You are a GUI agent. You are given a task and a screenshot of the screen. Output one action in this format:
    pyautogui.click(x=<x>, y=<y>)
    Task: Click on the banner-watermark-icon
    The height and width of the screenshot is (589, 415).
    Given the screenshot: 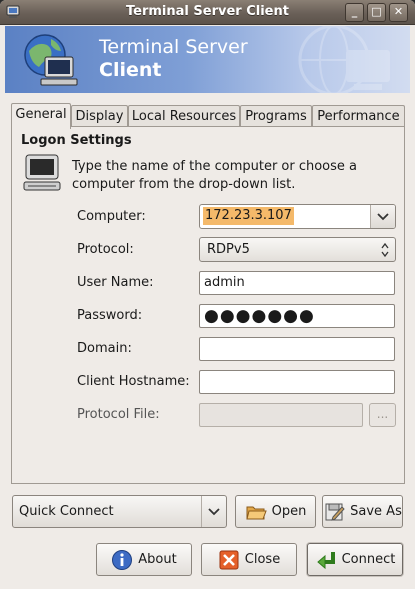 What is the action you would take?
    pyautogui.click(x=344, y=59)
    